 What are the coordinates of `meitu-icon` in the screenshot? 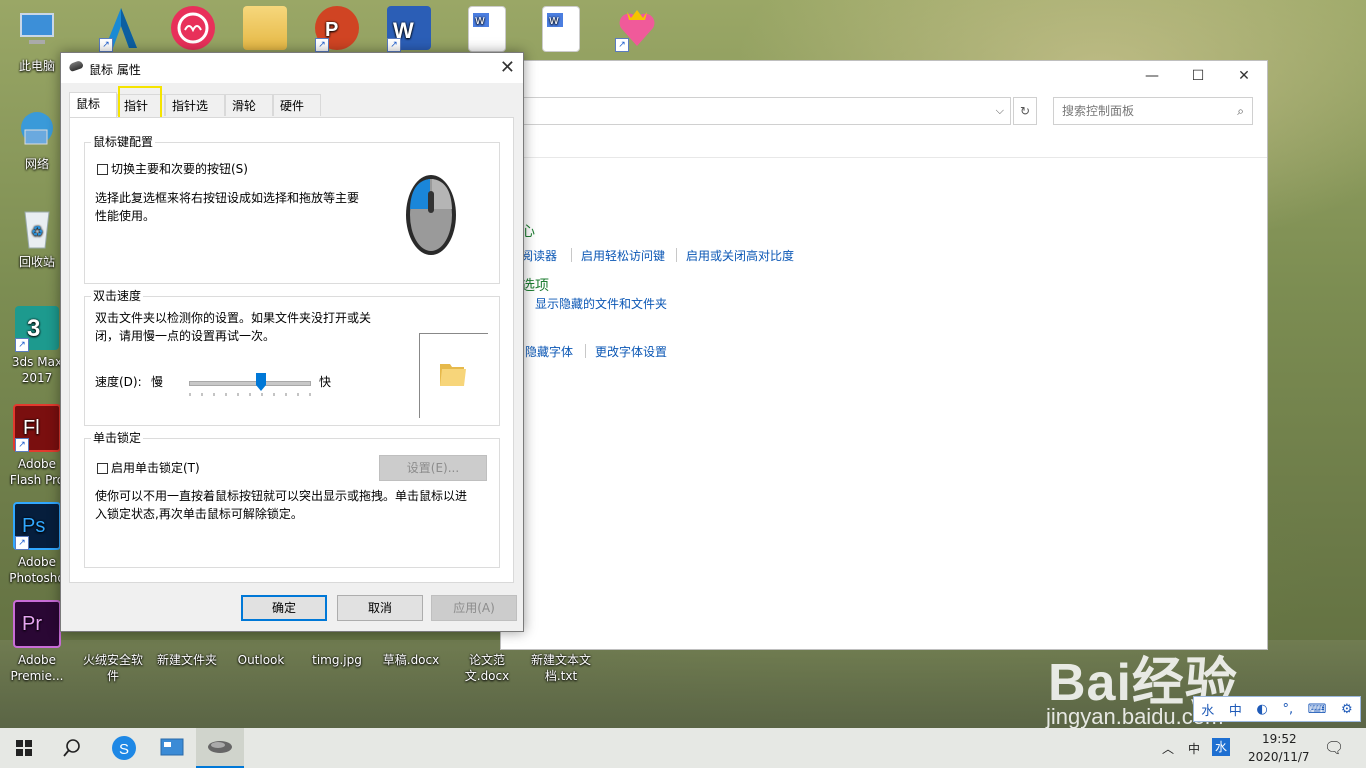 It's located at (193, 30).